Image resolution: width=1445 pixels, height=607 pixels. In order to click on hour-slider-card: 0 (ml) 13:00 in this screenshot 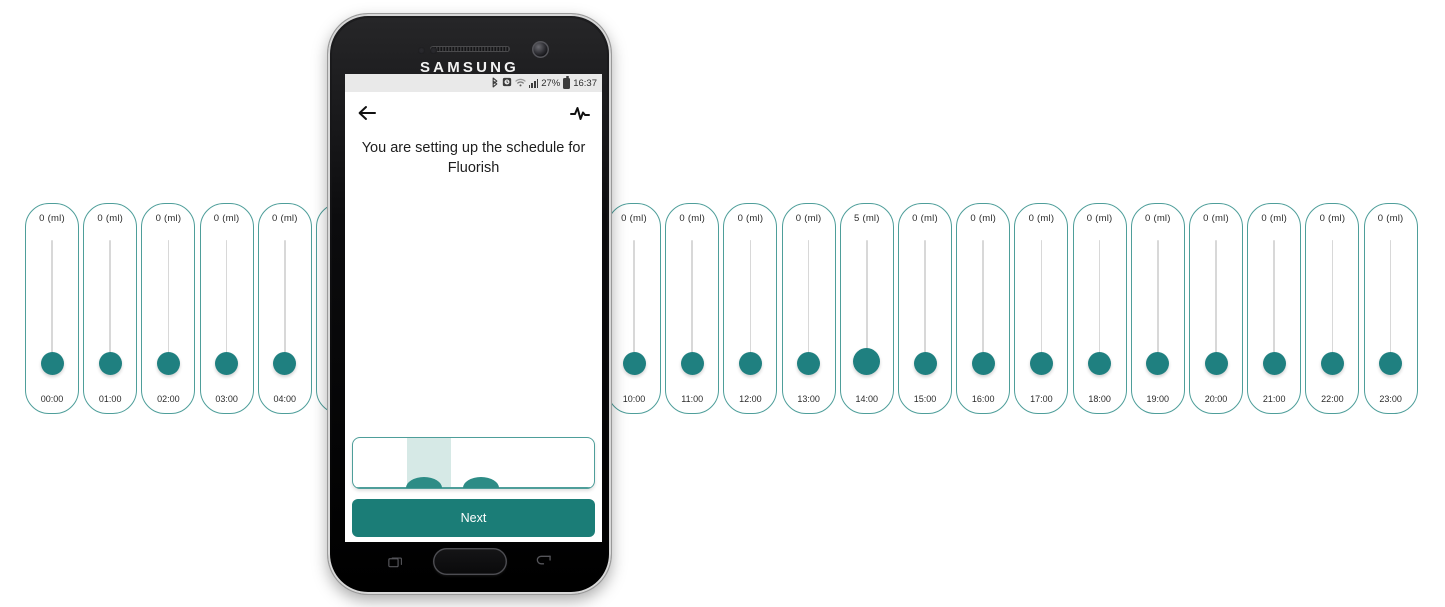, I will do `click(808, 308)`.